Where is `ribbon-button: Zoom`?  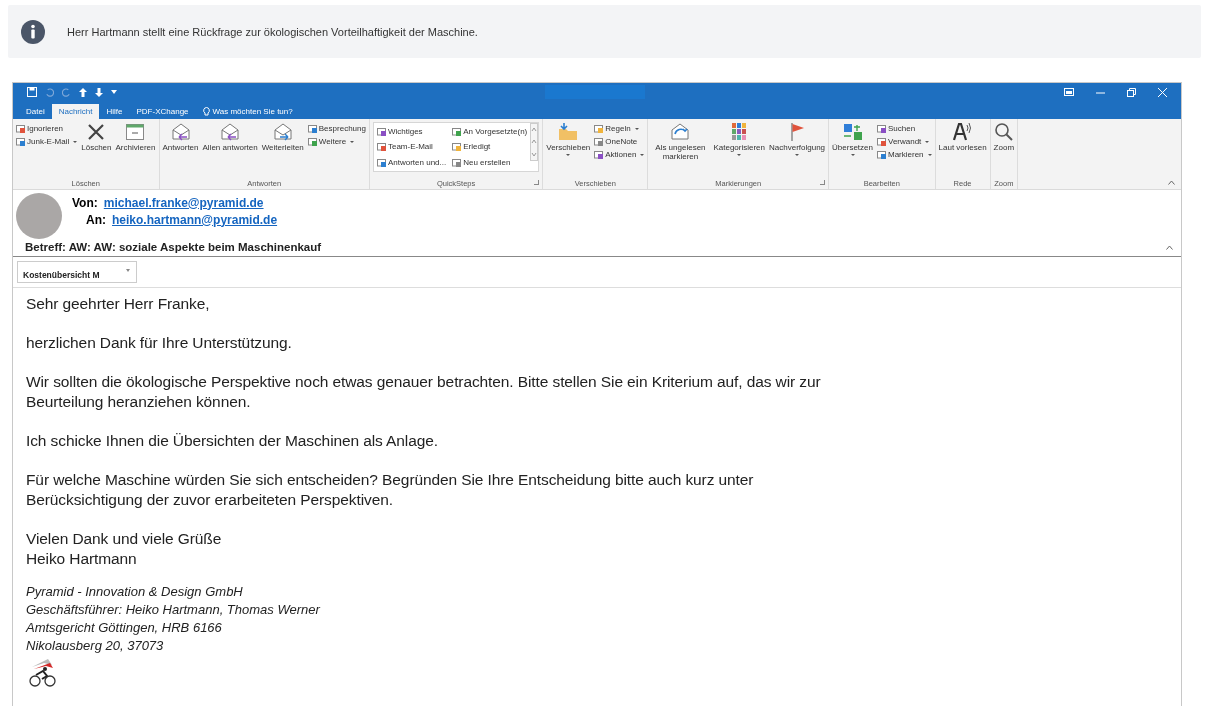
ribbon-button: Zoom is located at coordinates (1004, 137).